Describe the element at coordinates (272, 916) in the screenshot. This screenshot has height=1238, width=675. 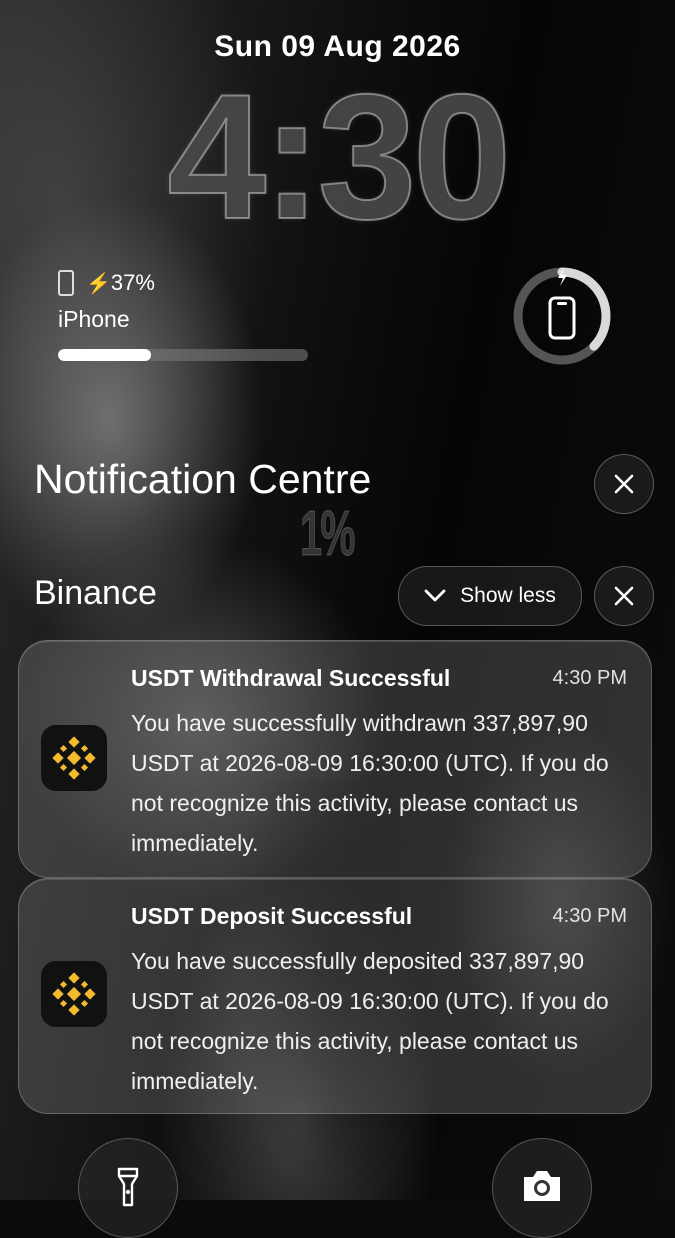
I see `notification-title: USDT Deposit Successful` at that location.